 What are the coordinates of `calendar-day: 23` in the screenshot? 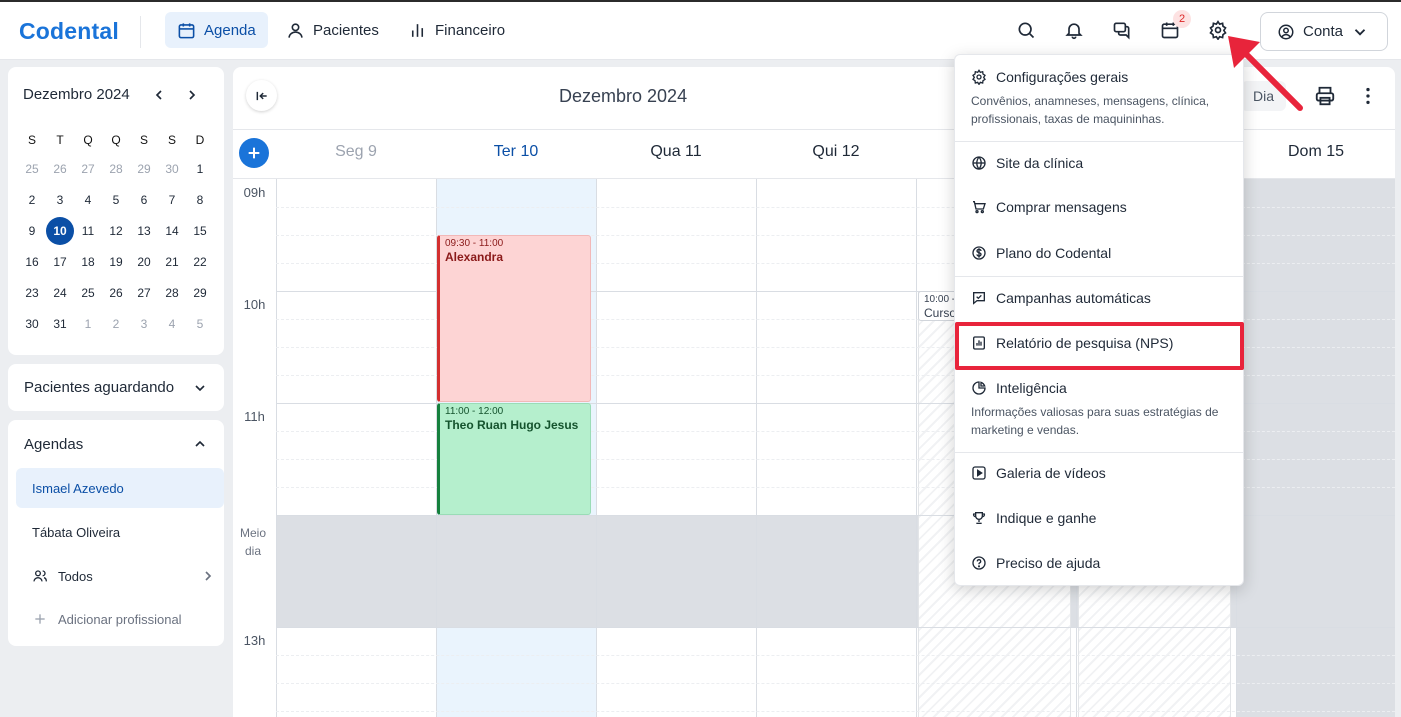 It's located at (32, 292).